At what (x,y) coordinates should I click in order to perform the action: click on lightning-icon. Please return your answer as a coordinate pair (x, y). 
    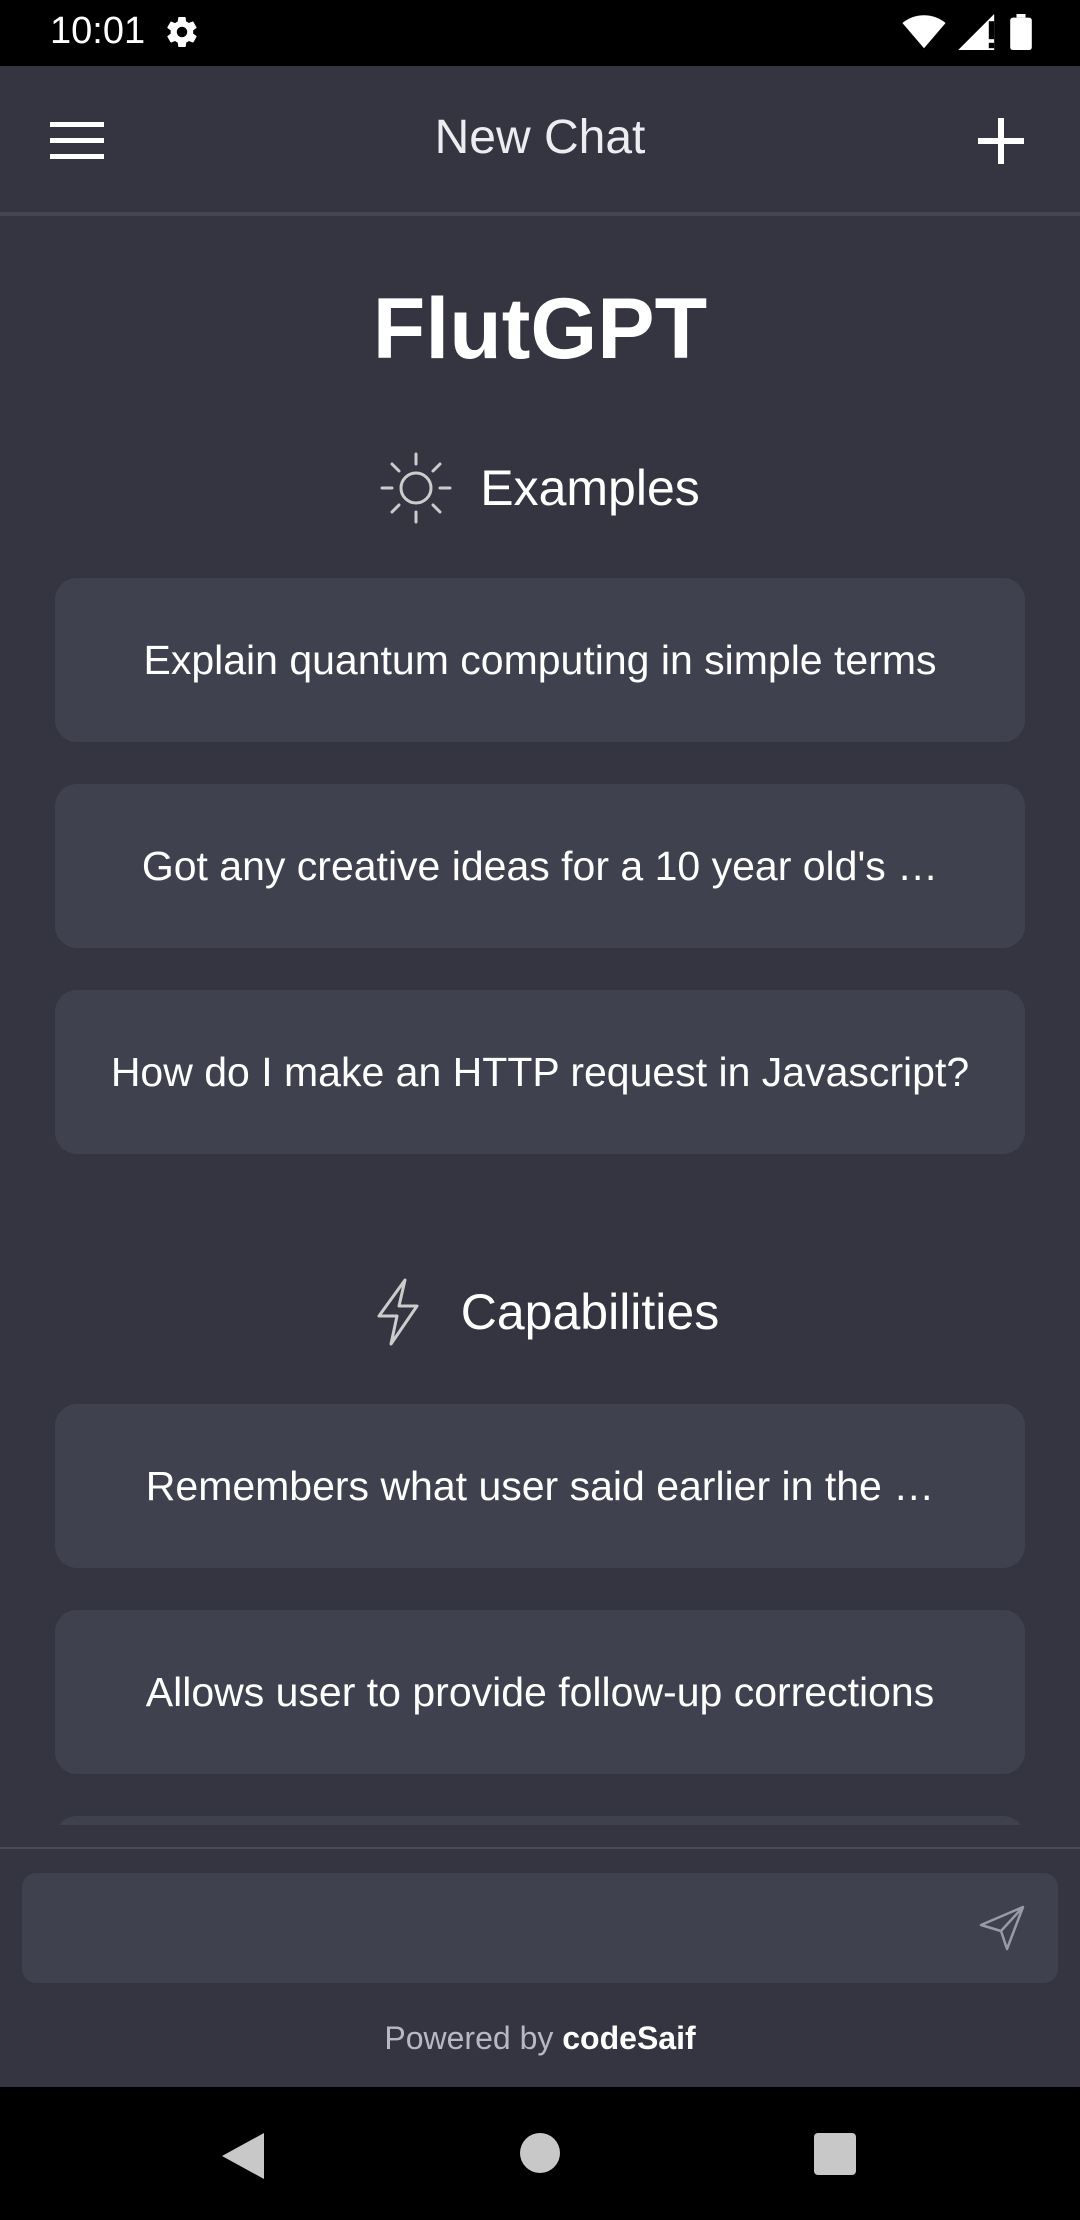
    Looking at the image, I should click on (398, 1312).